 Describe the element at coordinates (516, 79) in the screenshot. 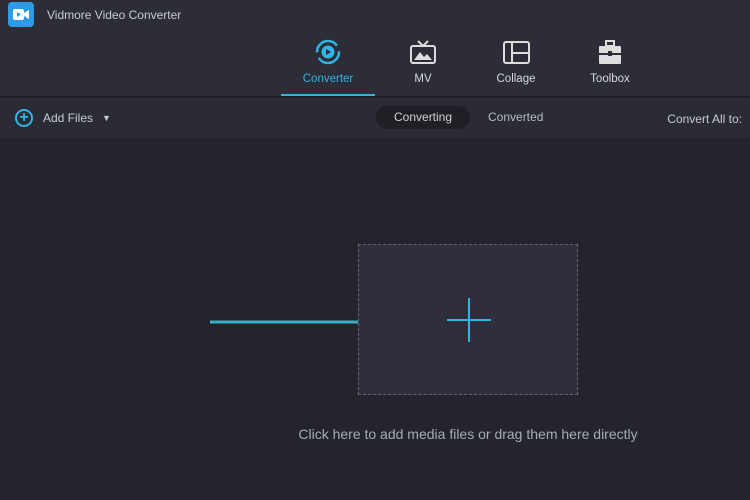

I see `tab-label: Collage` at that location.